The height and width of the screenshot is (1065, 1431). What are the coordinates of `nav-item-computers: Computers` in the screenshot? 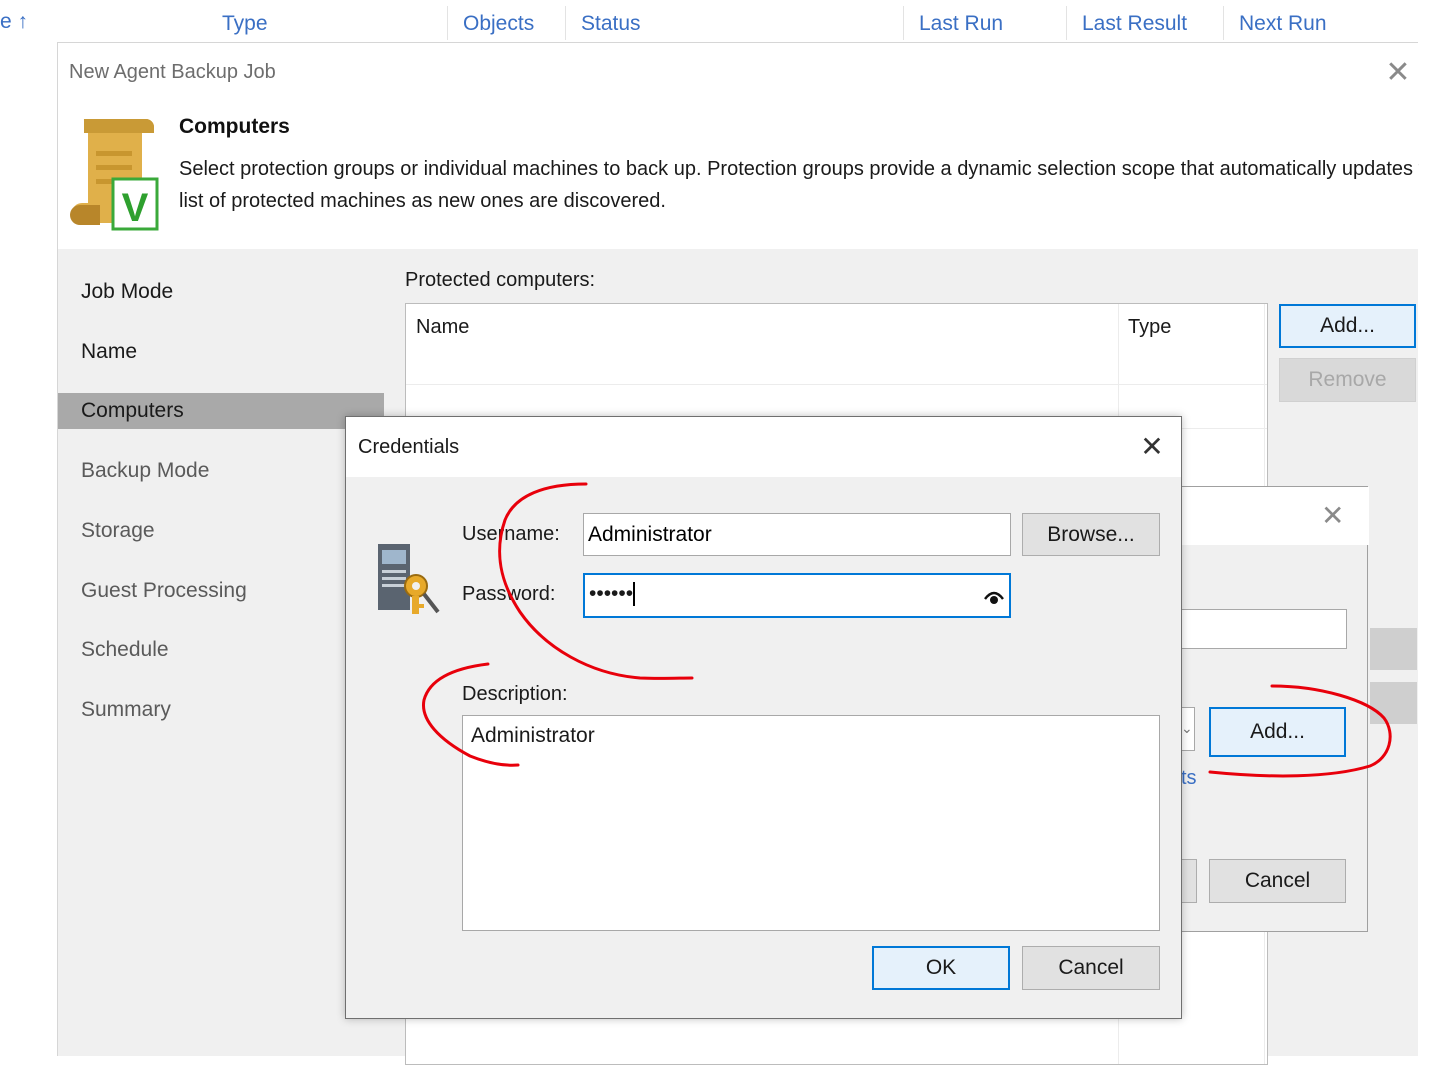 It's located at (221, 411).